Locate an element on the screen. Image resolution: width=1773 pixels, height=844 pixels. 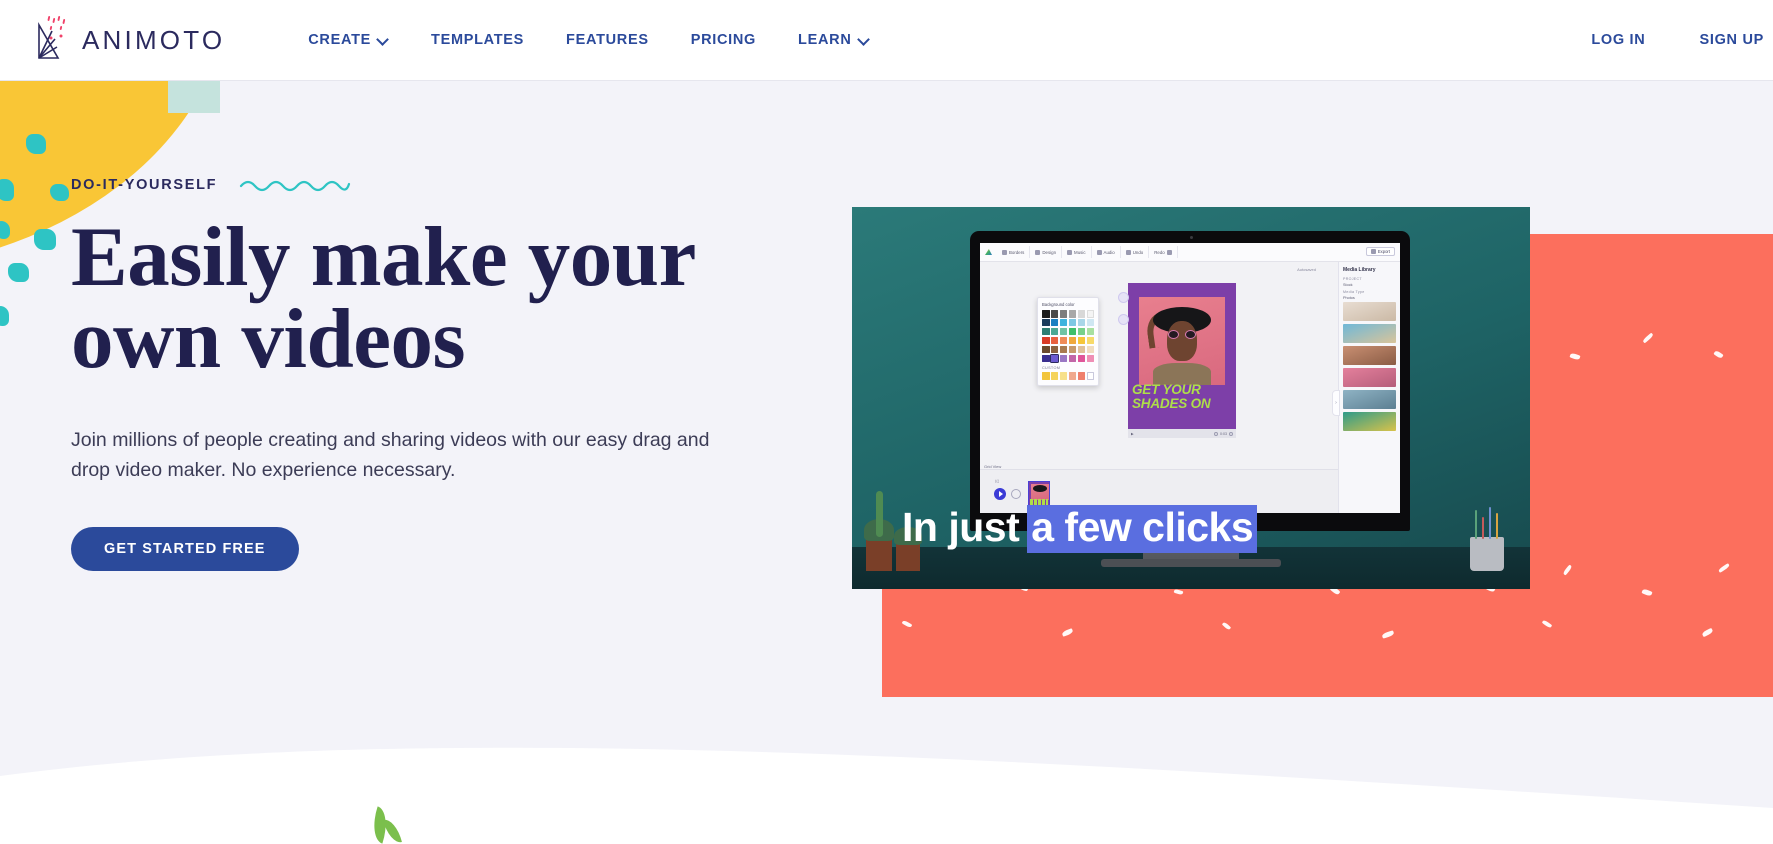
caption-plain: In just is located at coordinates (961, 527).